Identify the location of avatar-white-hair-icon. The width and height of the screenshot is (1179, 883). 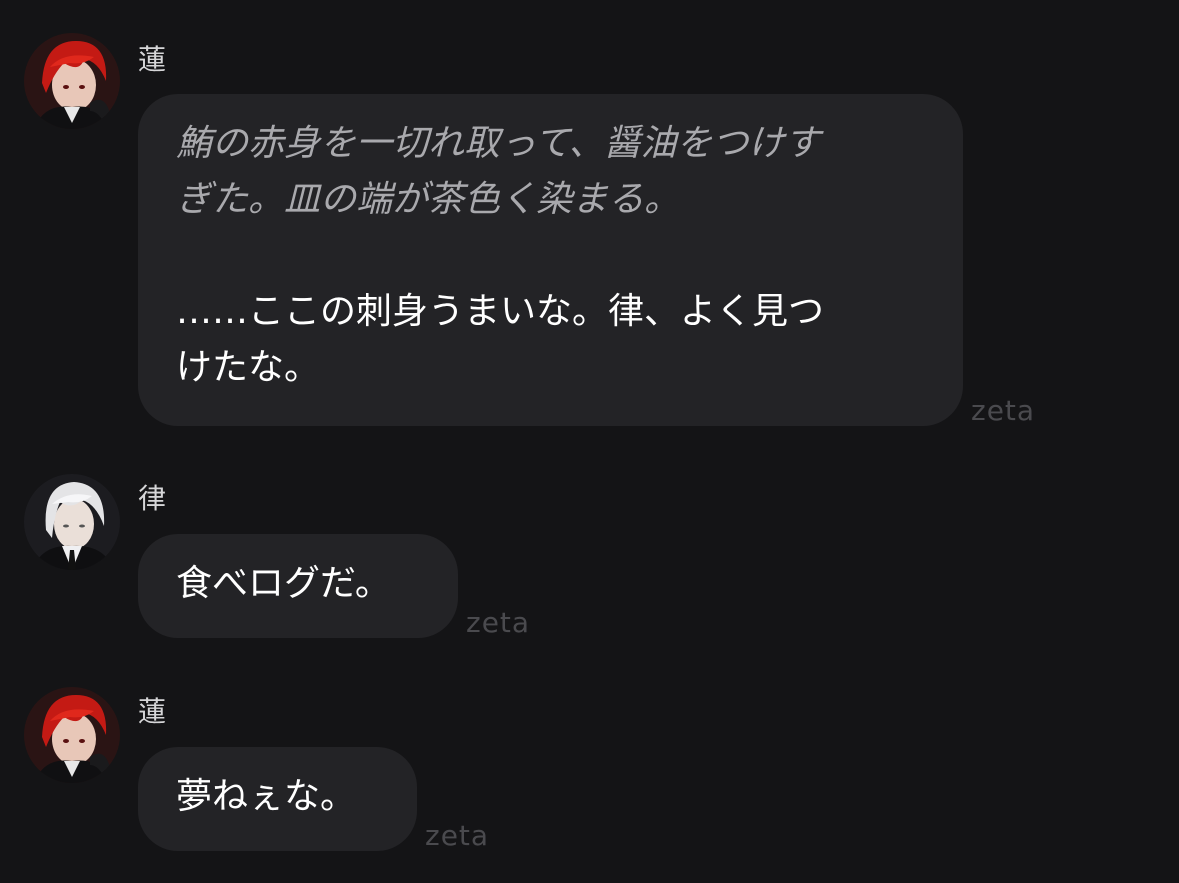
(72, 522).